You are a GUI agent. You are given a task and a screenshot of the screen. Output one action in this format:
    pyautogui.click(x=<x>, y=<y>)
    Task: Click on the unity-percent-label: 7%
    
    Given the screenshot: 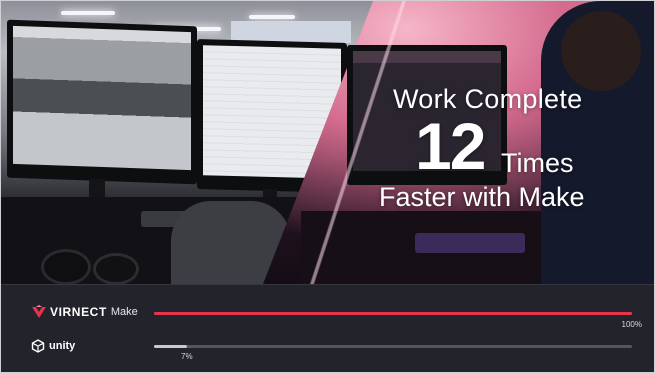 What is the action you would take?
    pyautogui.click(x=187, y=356)
    